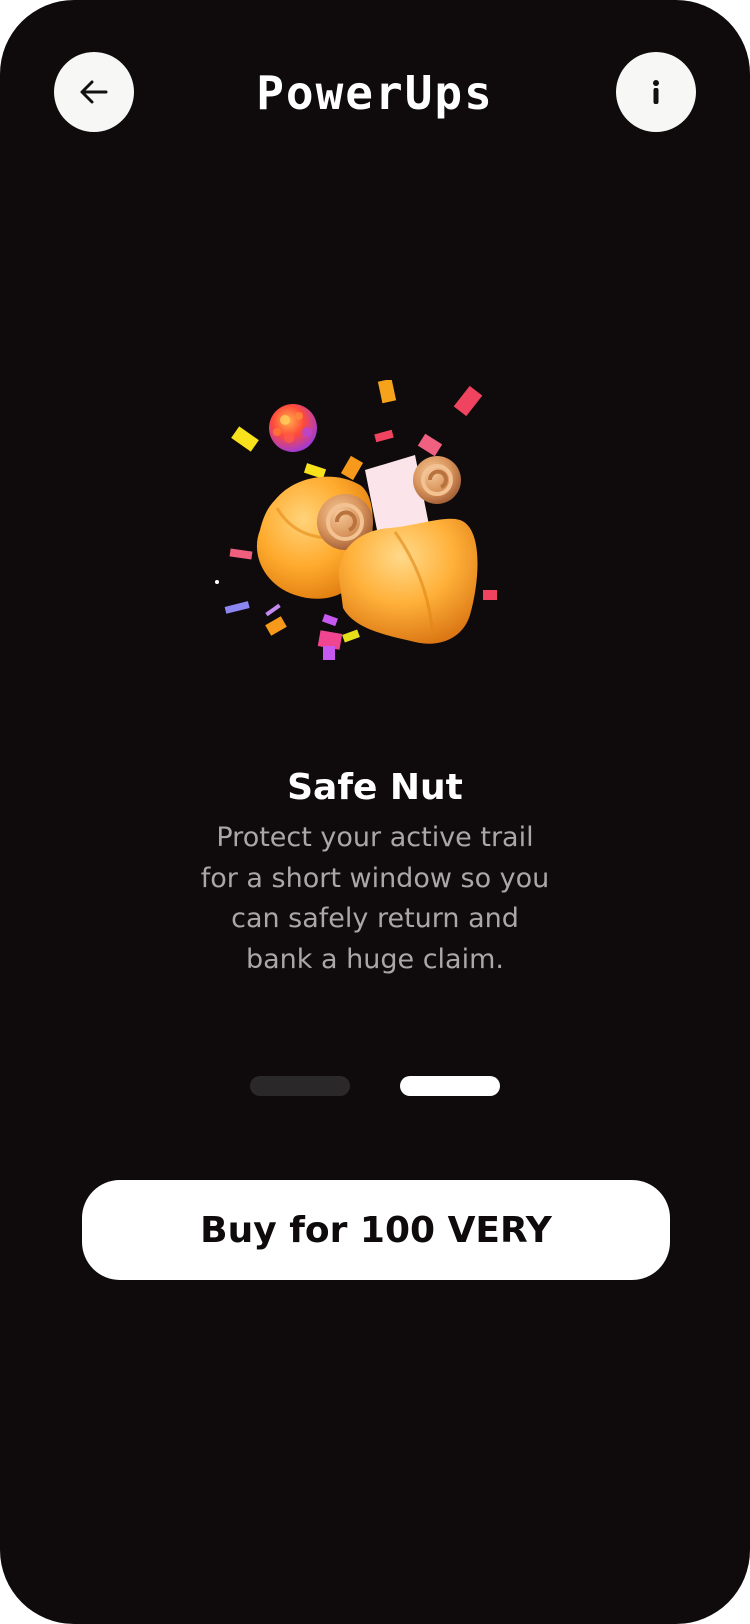 The height and width of the screenshot is (1624, 750). I want to click on page-indicator-dot-active, so click(450, 1086).